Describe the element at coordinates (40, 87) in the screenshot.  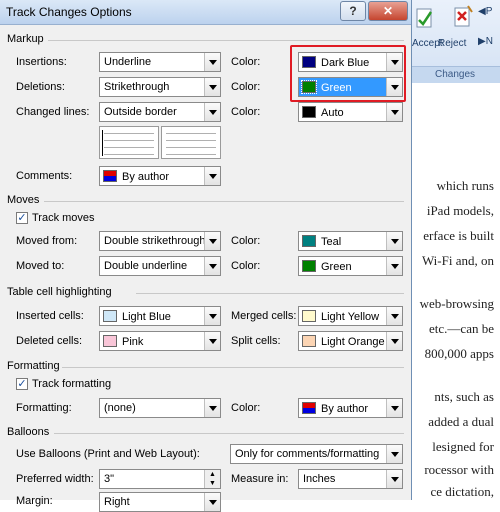
I see `deletions-label: Deletions:` at that location.